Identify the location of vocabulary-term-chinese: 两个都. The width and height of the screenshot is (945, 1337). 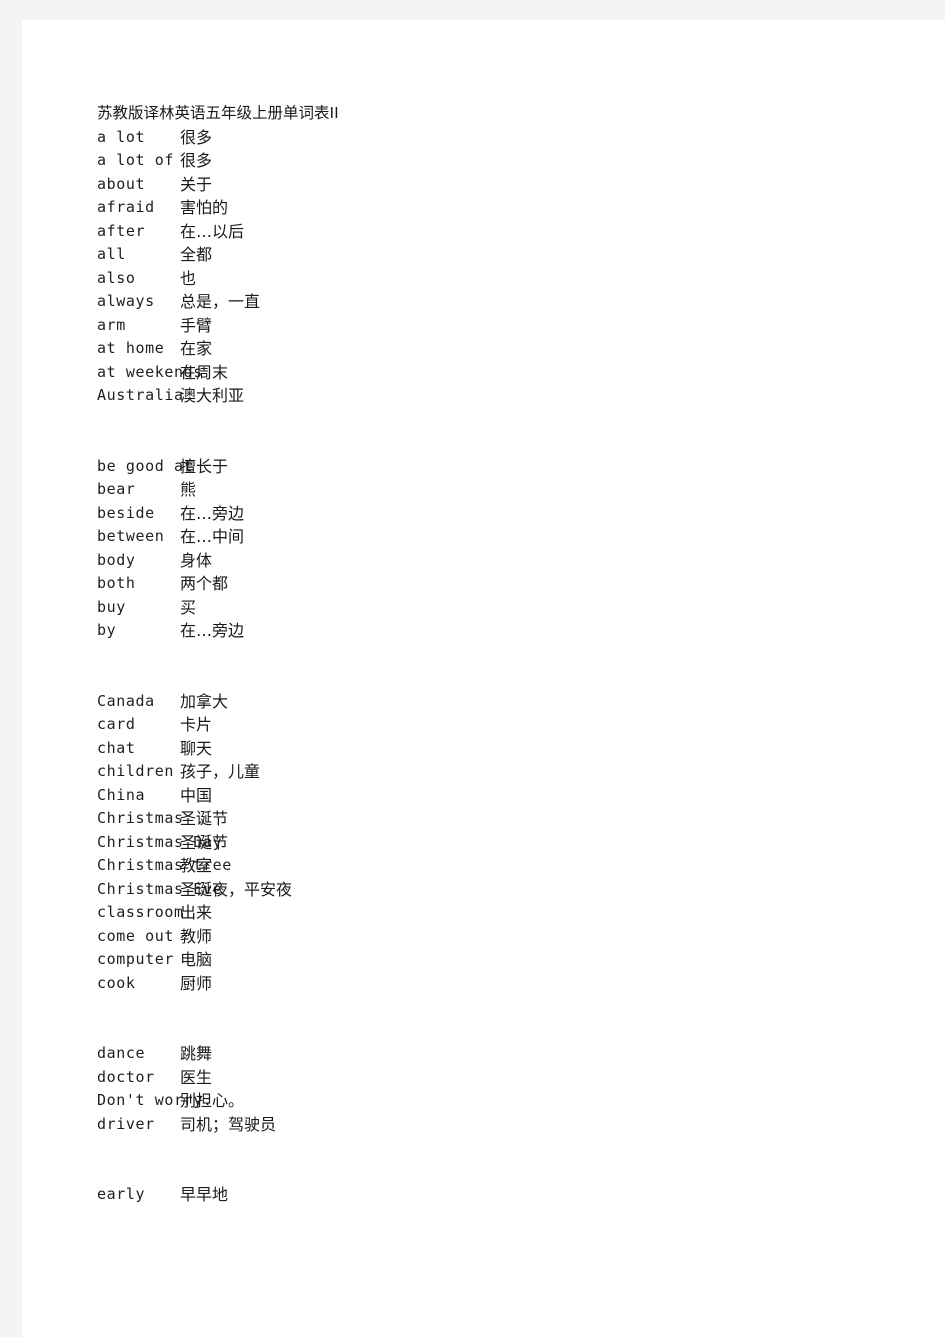
(204, 583).